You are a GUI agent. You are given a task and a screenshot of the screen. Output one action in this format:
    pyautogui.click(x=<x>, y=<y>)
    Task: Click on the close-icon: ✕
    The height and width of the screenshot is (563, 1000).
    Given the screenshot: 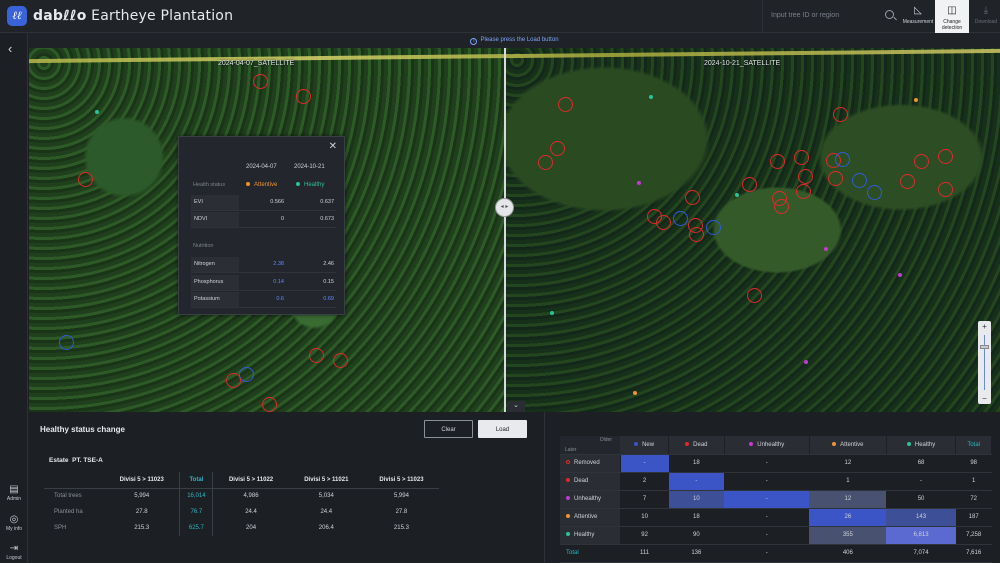 What is the action you would take?
    pyautogui.click(x=333, y=146)
    